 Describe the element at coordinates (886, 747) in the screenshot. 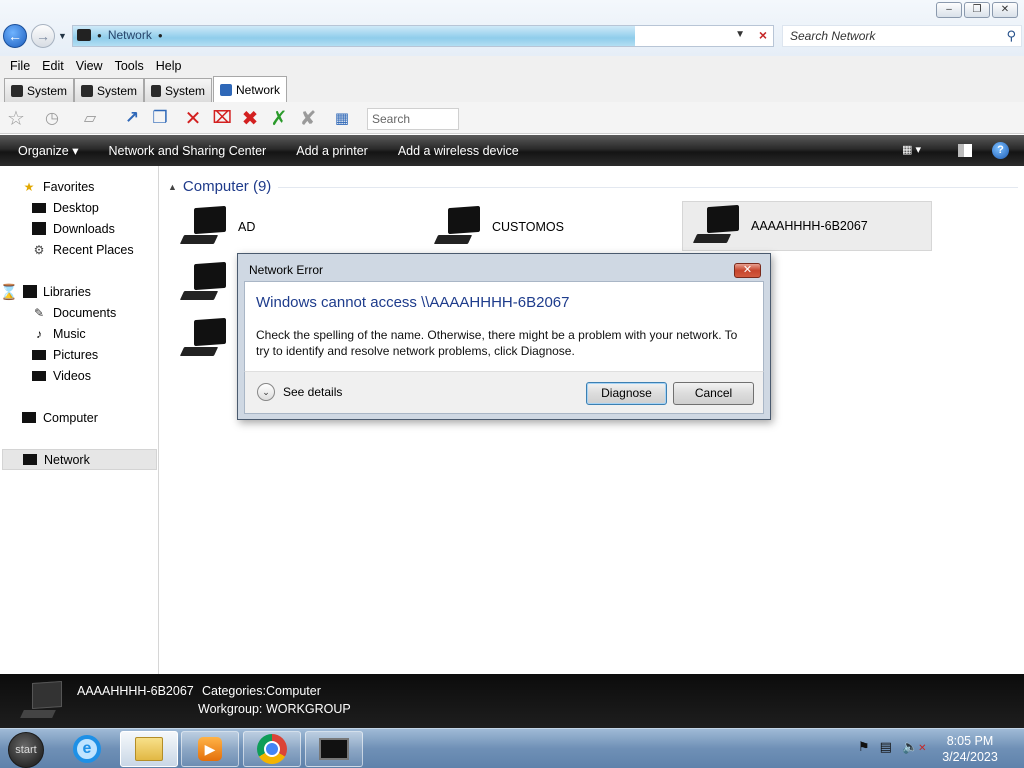

I see `network-status-icon: ▤` at that location.